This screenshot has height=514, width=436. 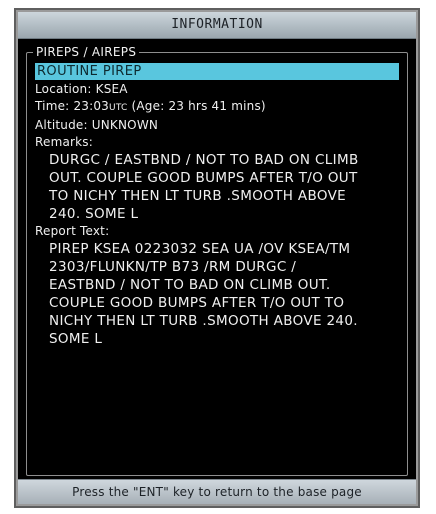 I want to click on remarks-line: OUT. COUPLE GOOD BUMPS AFTER T/O OUT, so click(x=203, y=178).